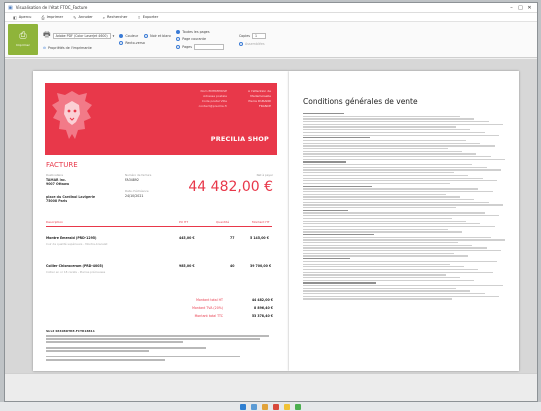 The image size is (541, 411). I want to click on color-label: Couleur, so click(132, 36).